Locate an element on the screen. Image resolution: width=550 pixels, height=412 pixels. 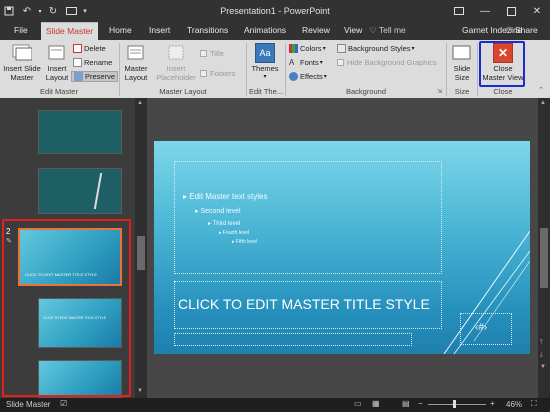
tab-view: View is located at coordinates (353, 31).